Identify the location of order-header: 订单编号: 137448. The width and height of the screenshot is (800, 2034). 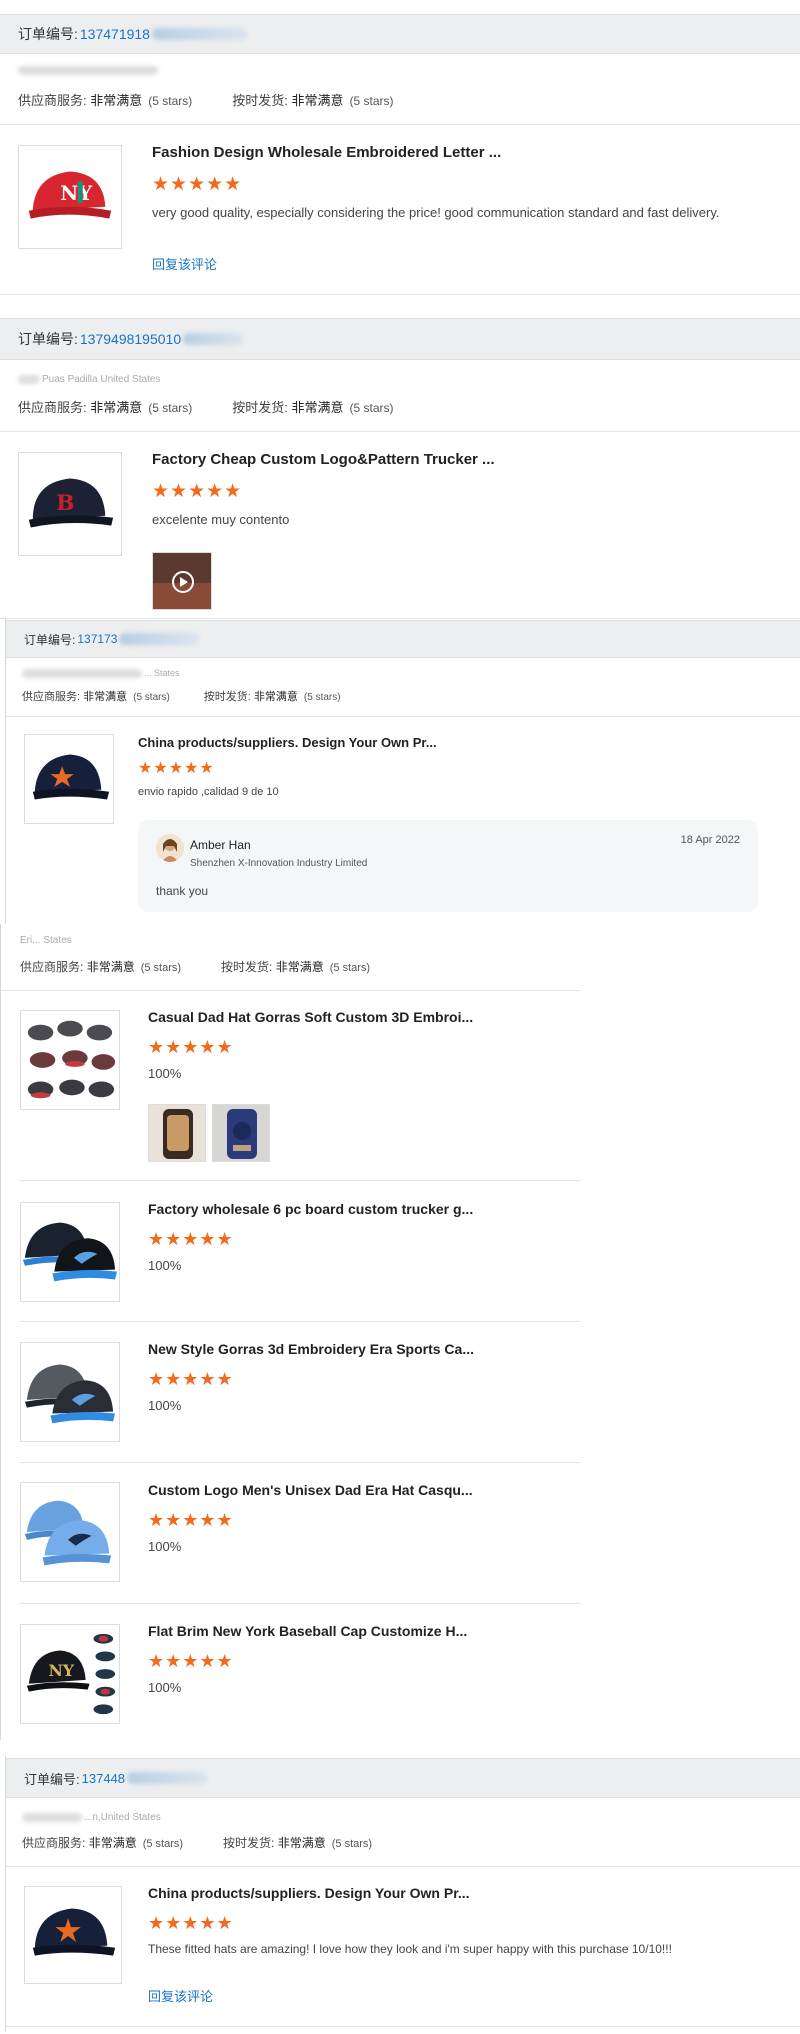
(403, 1778).